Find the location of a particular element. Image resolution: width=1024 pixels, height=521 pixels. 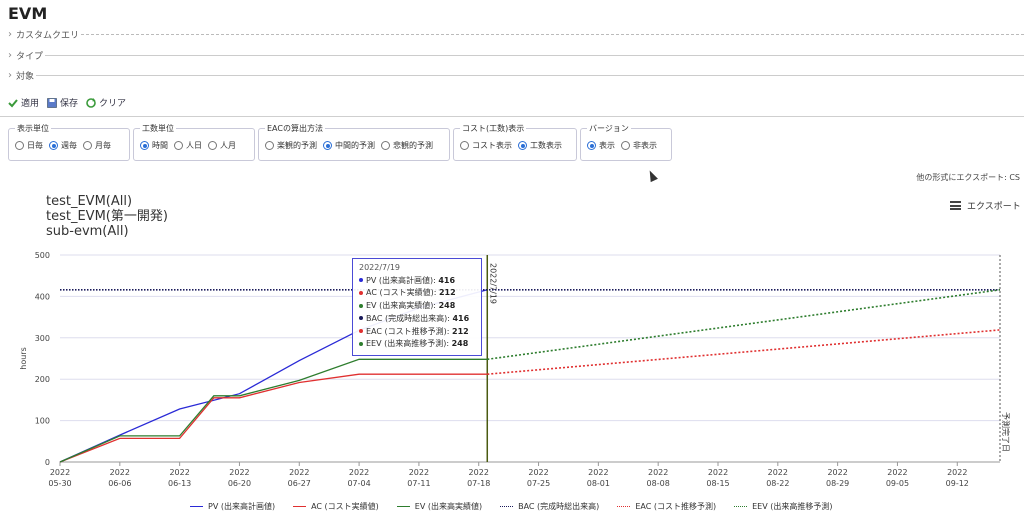

legend-item: EV (出来高実績値) is located at coordinates (439, 506).